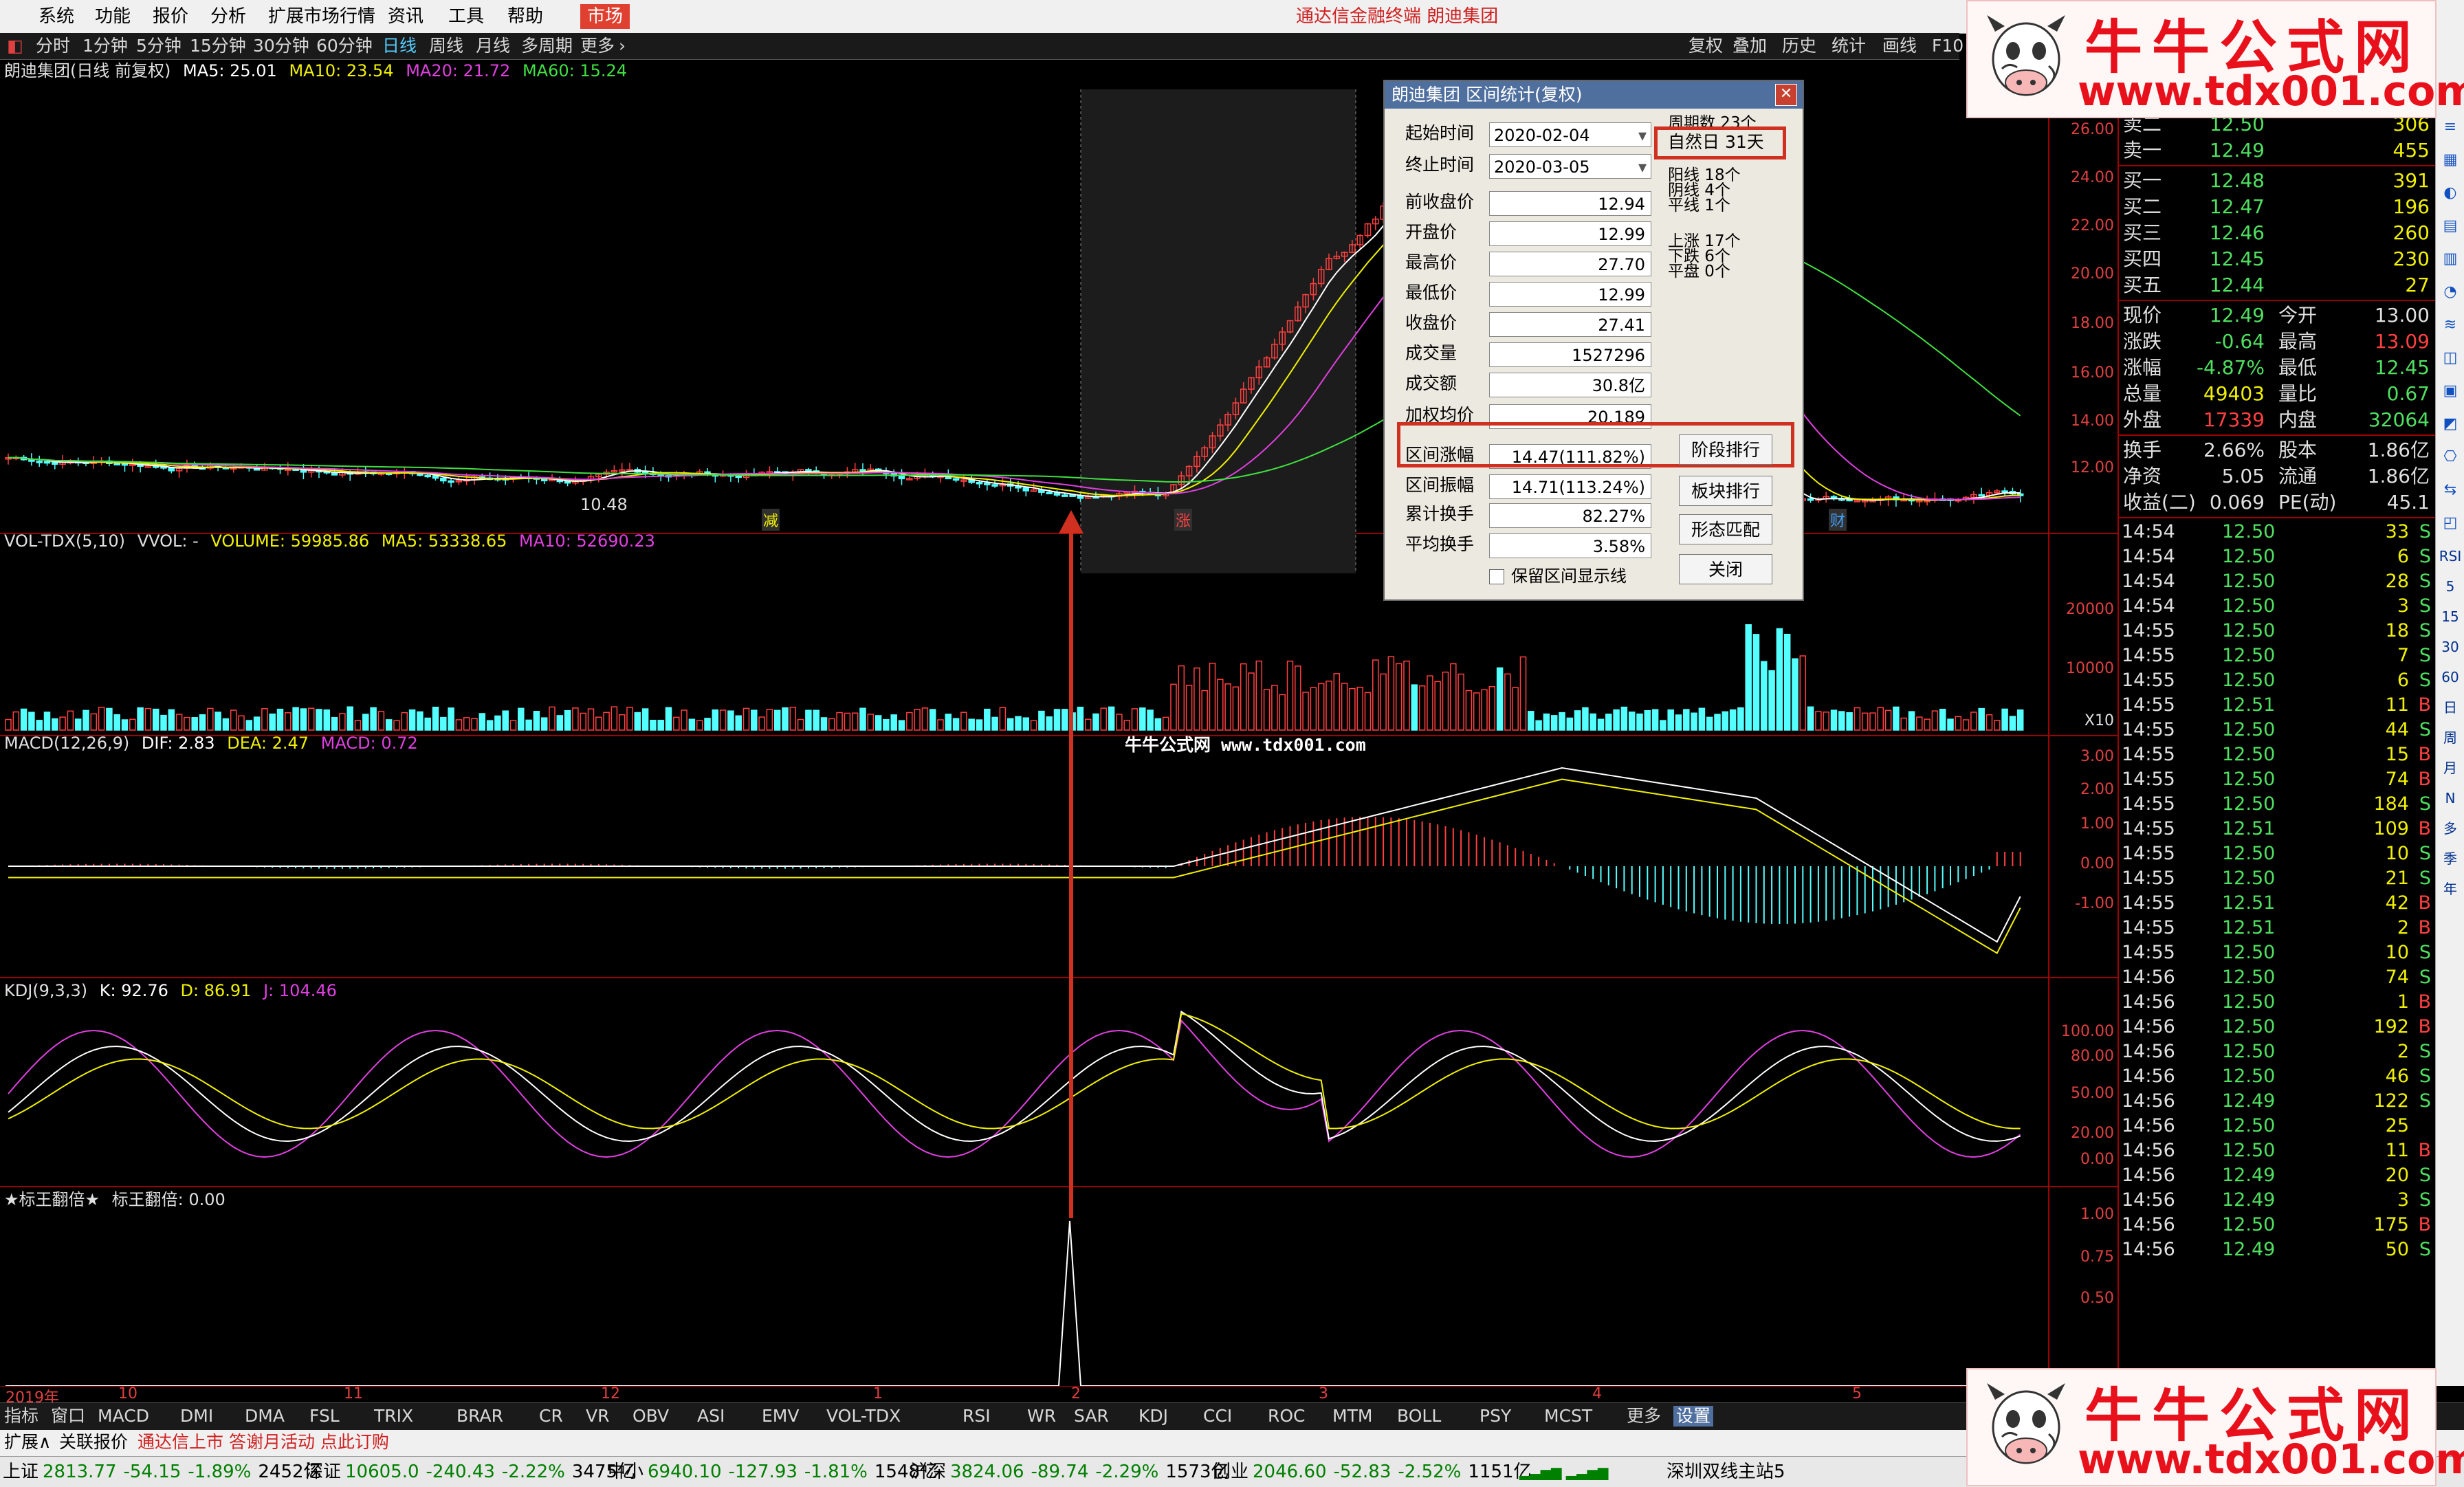 This screenshot has height=1487, width=2464. Describe the element at coordinates (2450, 798) in the screenshot. I see `side-period-button: N` at that location.